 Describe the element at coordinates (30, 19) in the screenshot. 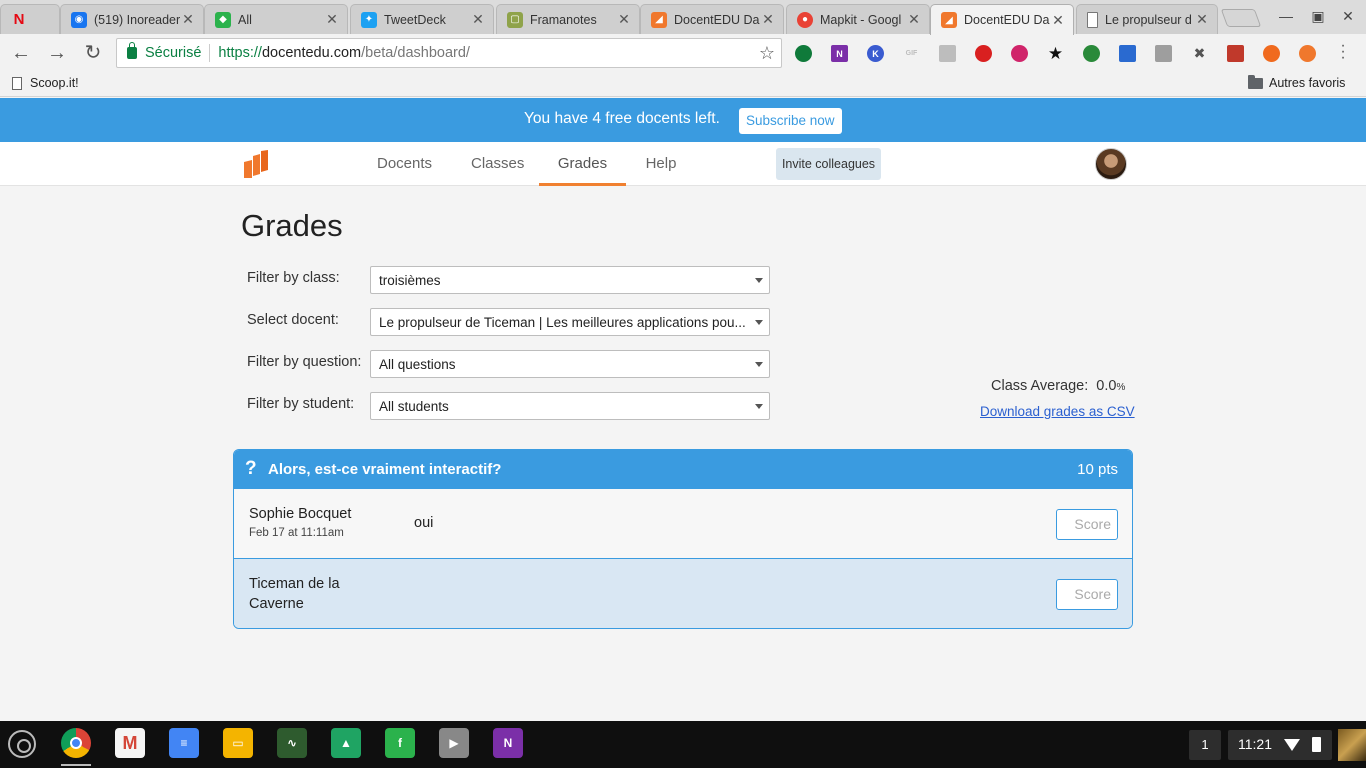

I see `tab-netflix: N` at that location.